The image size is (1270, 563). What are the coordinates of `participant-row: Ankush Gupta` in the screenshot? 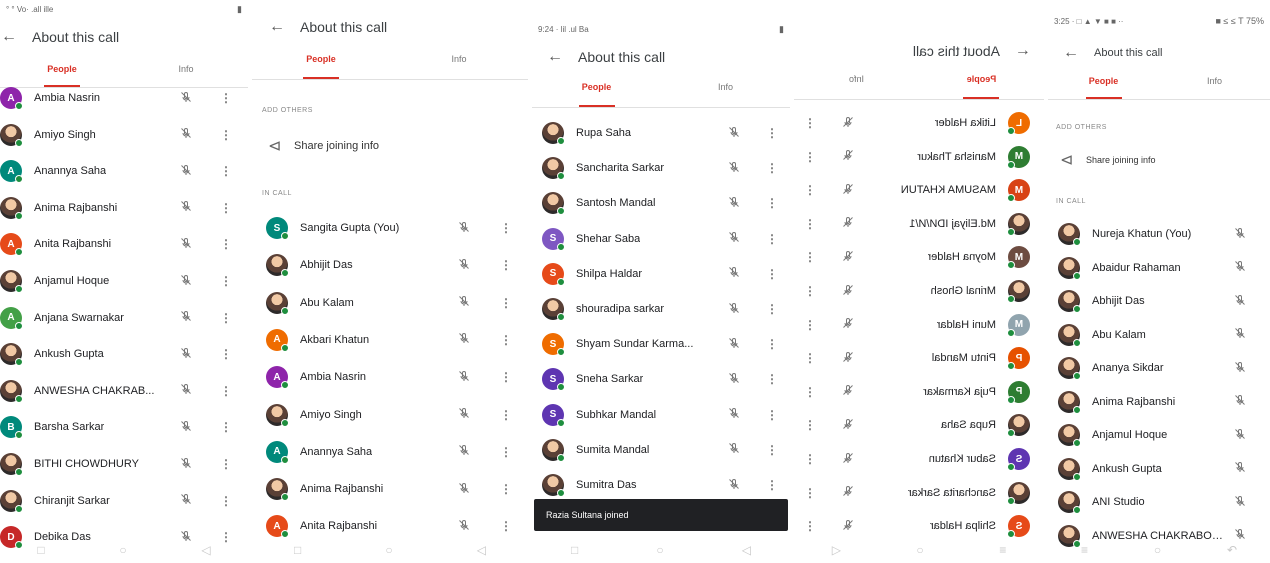 It's located at (1159, 469).